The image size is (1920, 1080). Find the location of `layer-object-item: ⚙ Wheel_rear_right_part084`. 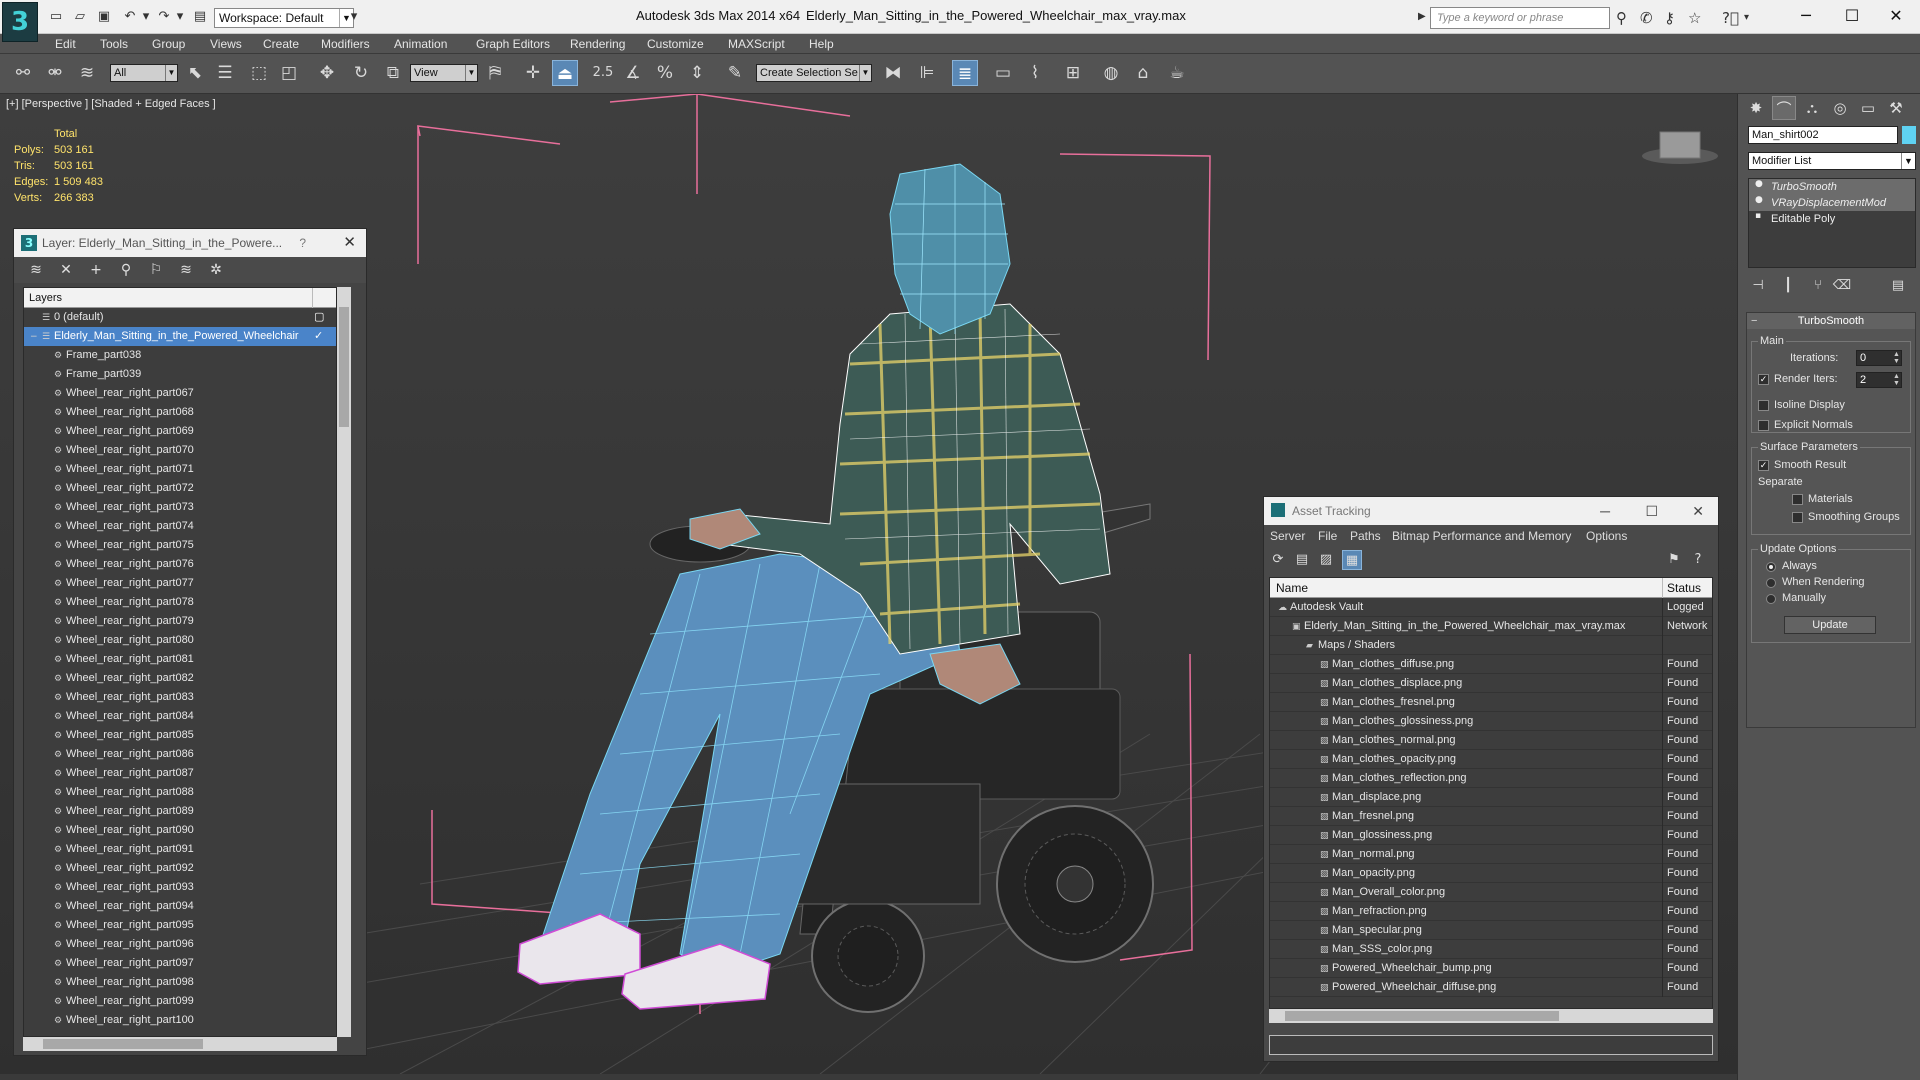

layer-object-item: ⚙ Wheel_rear_right_part084 is located at coordinates (180, 716).